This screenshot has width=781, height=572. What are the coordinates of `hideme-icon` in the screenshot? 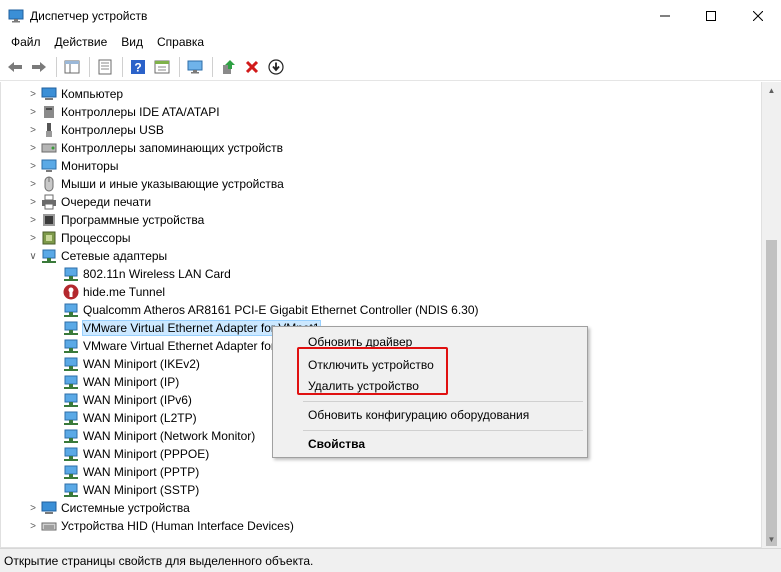 It's located at (71, 292).